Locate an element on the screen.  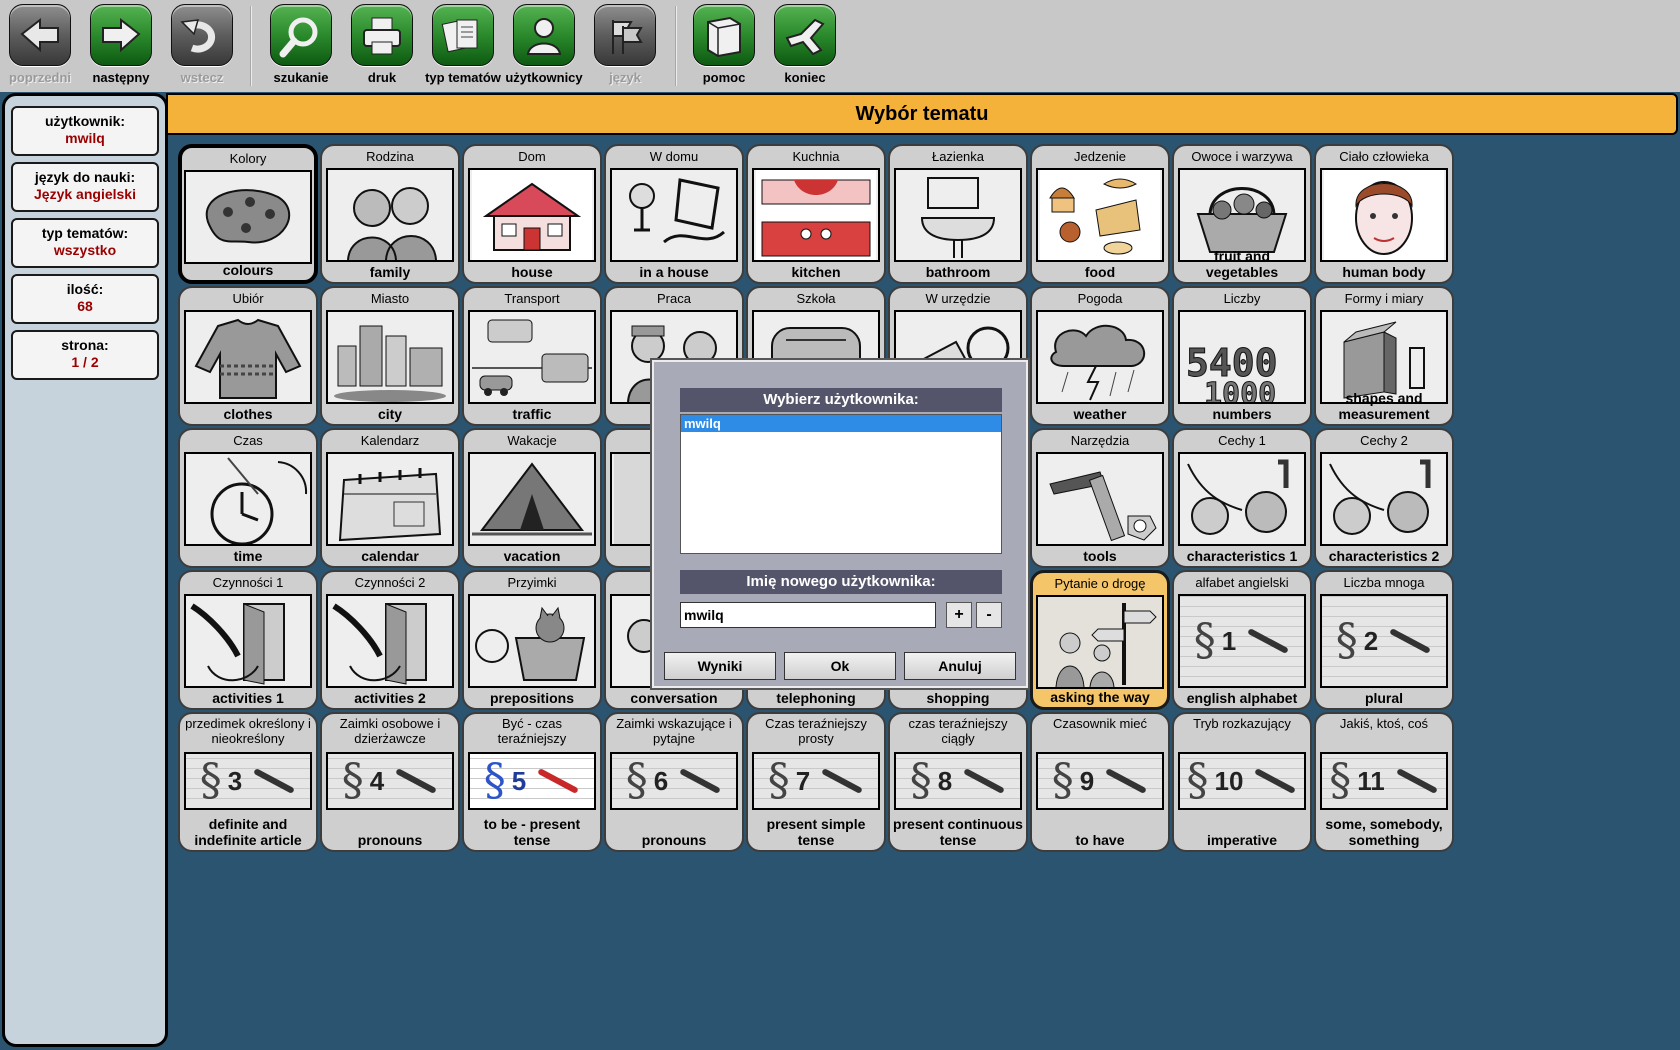
topic-card: Owoce i warzywa fruit and vegetables is located at coordinates (1242, 214).